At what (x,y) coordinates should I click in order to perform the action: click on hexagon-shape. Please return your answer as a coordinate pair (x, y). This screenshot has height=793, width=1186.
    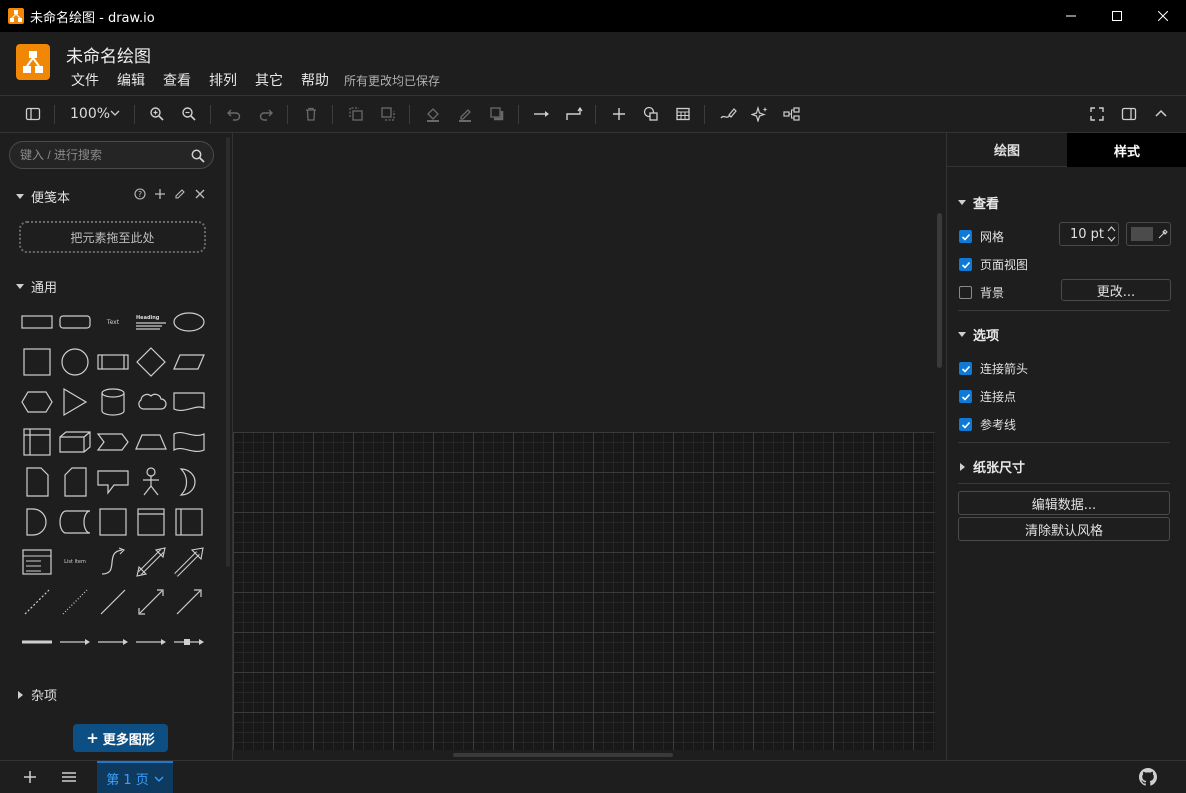
    Looking at the image, I should click on (37, 402).